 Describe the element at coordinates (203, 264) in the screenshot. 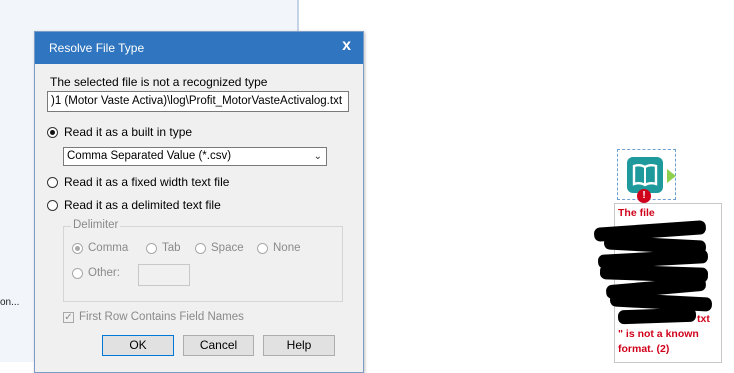

I see `delimiter-group` at that location.